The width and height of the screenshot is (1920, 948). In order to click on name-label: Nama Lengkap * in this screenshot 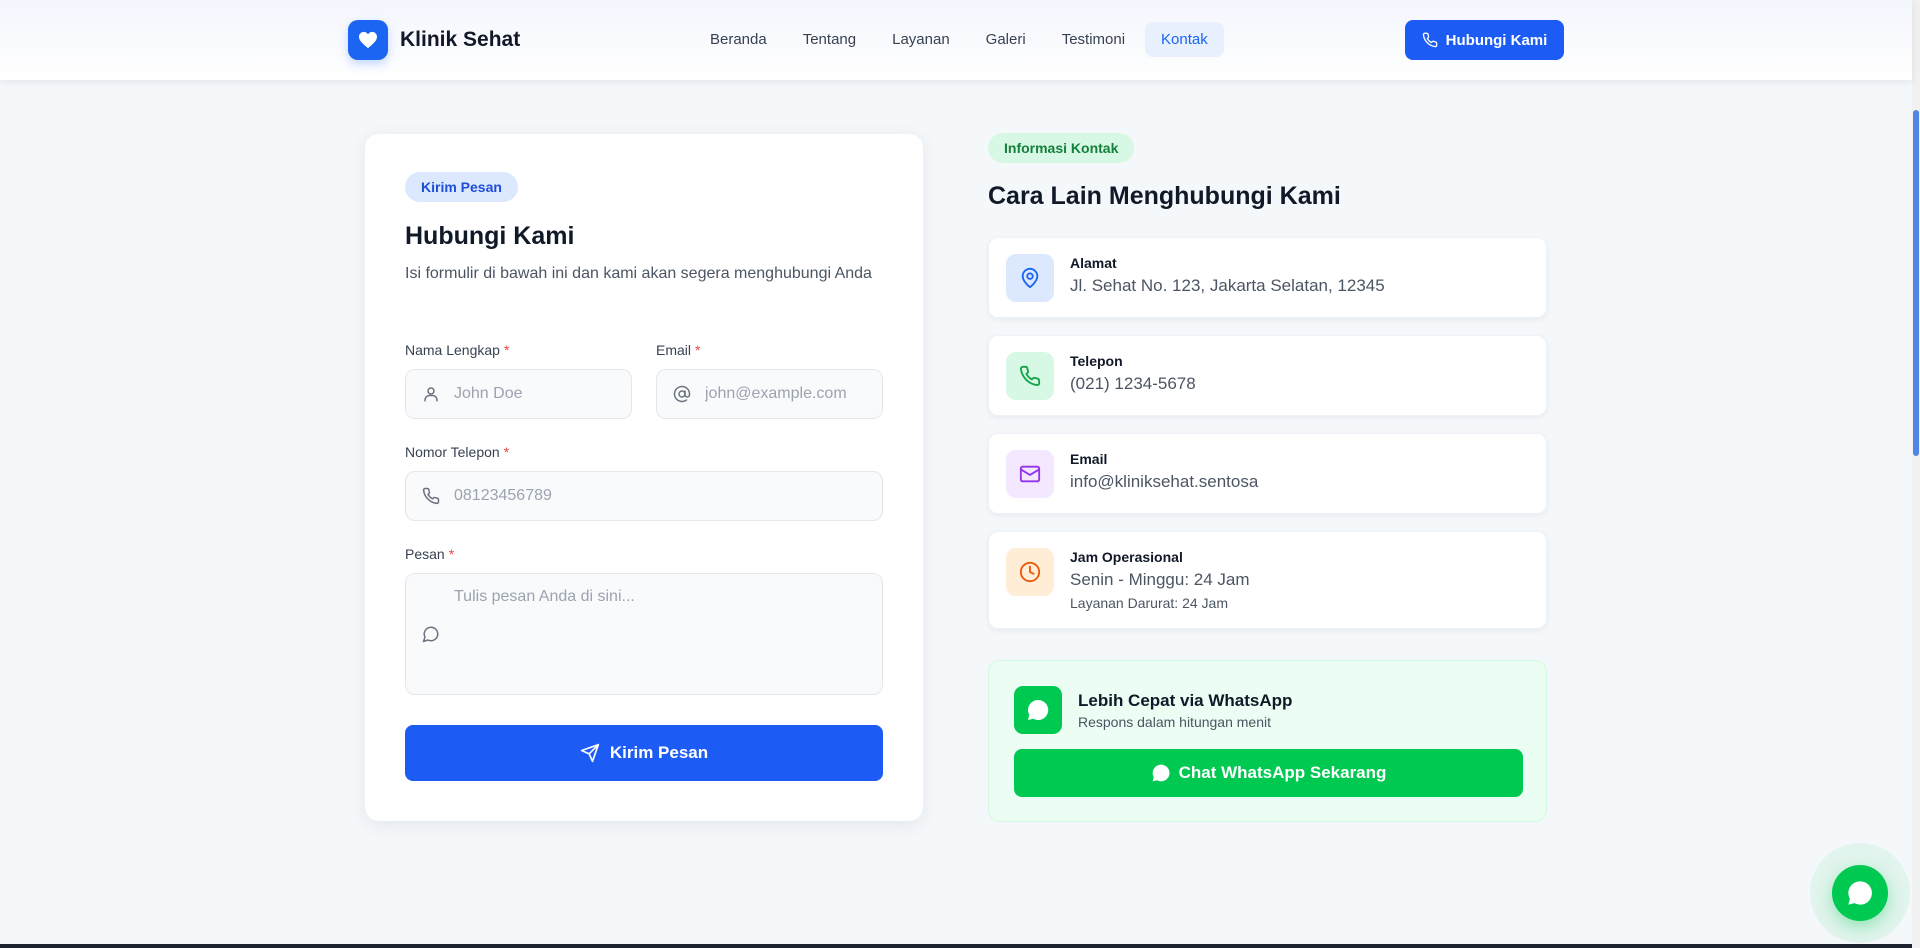, I will do `click(457, 350)`.